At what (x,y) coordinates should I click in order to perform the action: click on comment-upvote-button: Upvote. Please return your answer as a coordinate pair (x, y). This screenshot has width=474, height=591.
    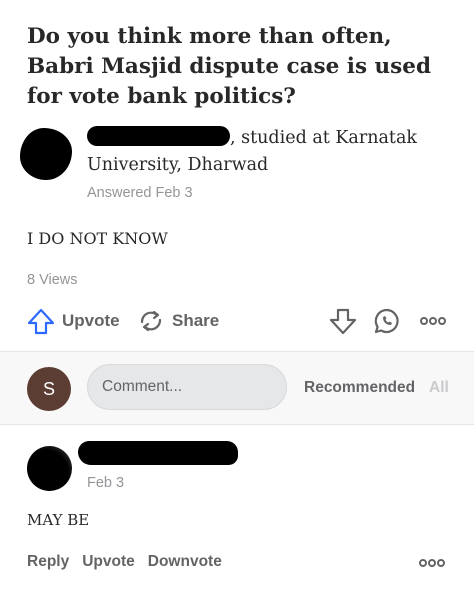
    Looking at the image, I should click on (108, 562).